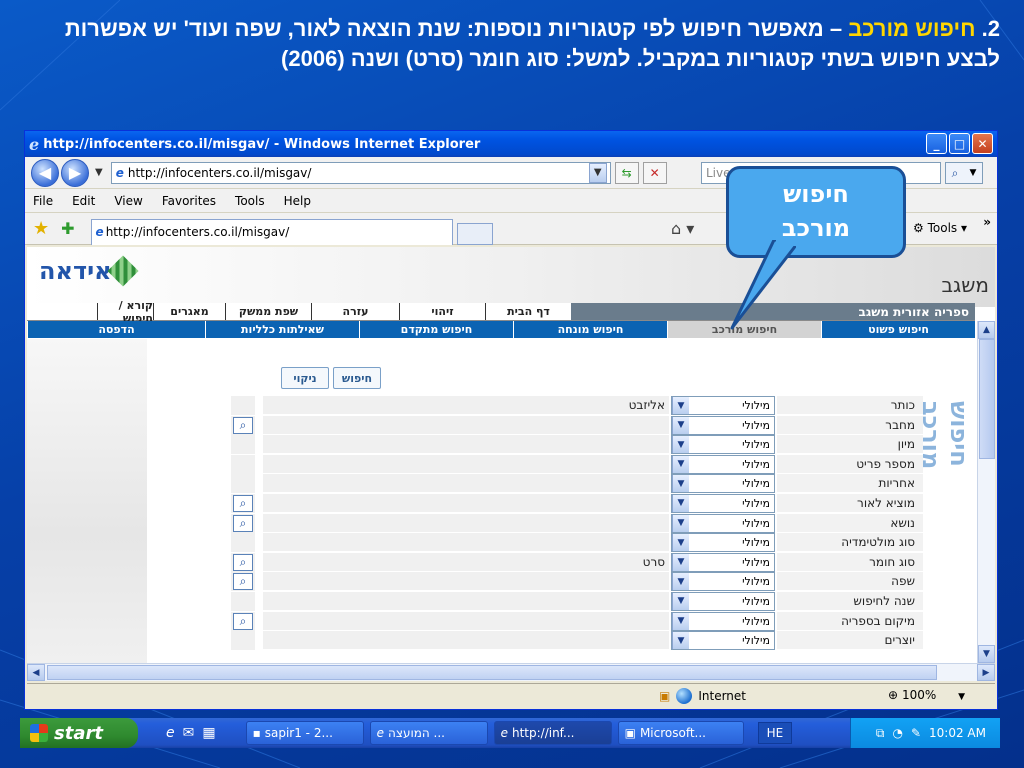  I want to click on network-icon: ⧉, so click(880, 733).